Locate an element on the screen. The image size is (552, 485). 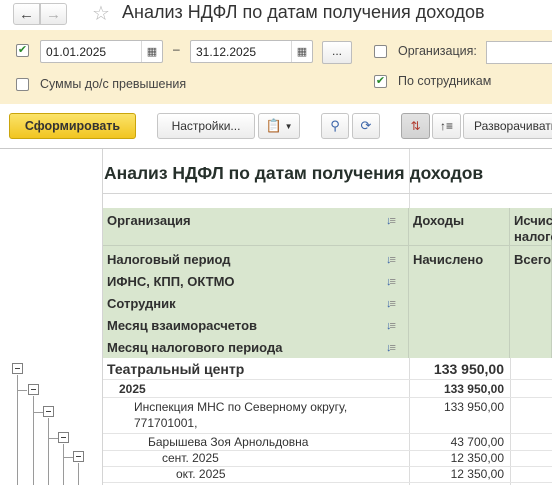
sort-ascending-icon: ↑≡ is located at coordinates (446, 126).